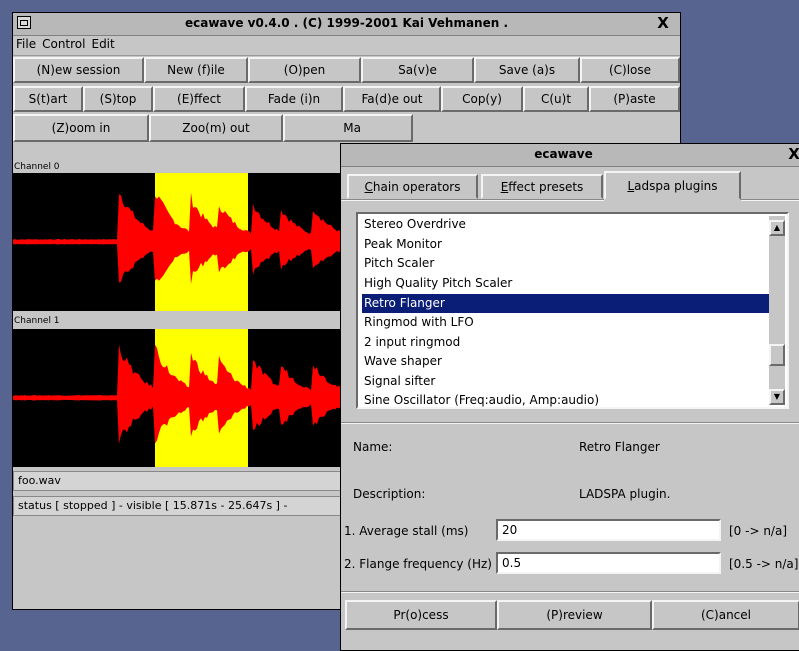 The width and height of the screenshot is (799, 651). Describe the element at coordinates (777, 397) in the screenshot. I see `scroll-down-icon: ▼` at that location.